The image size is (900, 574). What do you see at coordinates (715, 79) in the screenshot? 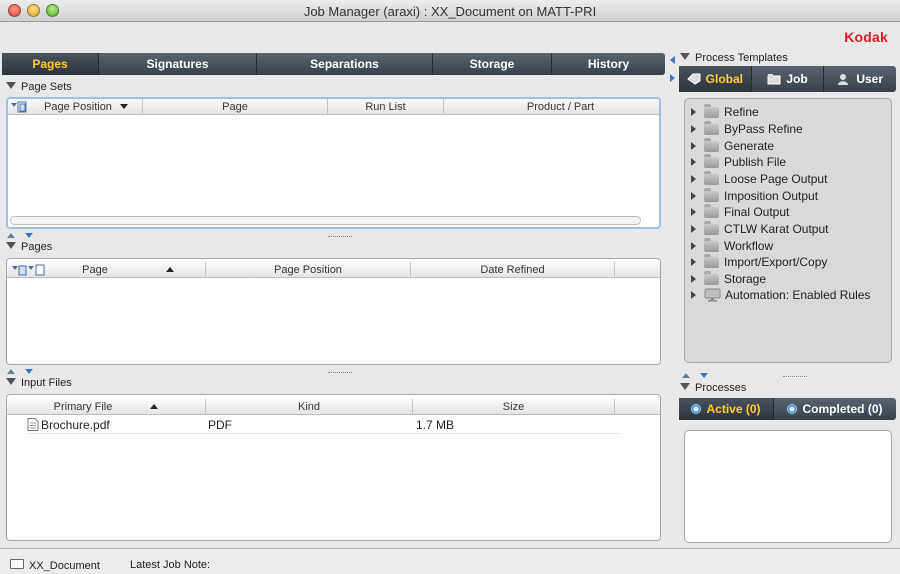
I see `tab-global: Global` at bounding box center [715, 79].